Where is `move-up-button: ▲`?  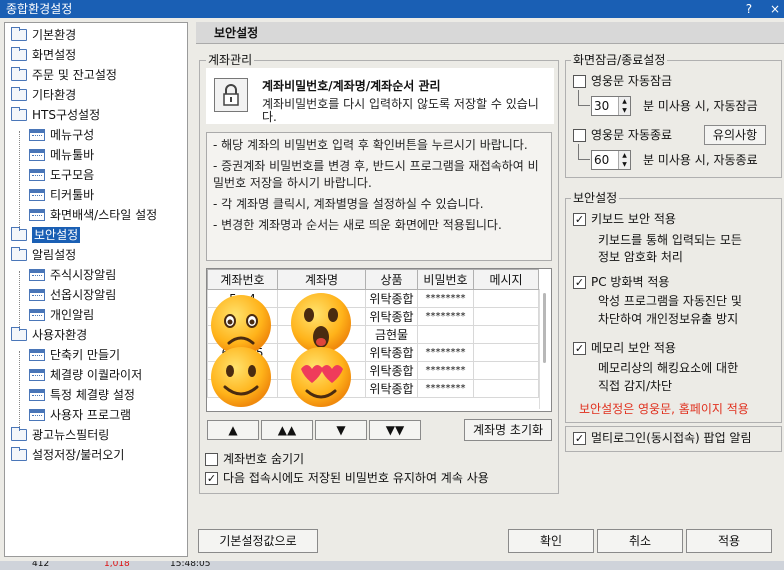
move-up-button: ▲ is located at coordinates (233, 430).